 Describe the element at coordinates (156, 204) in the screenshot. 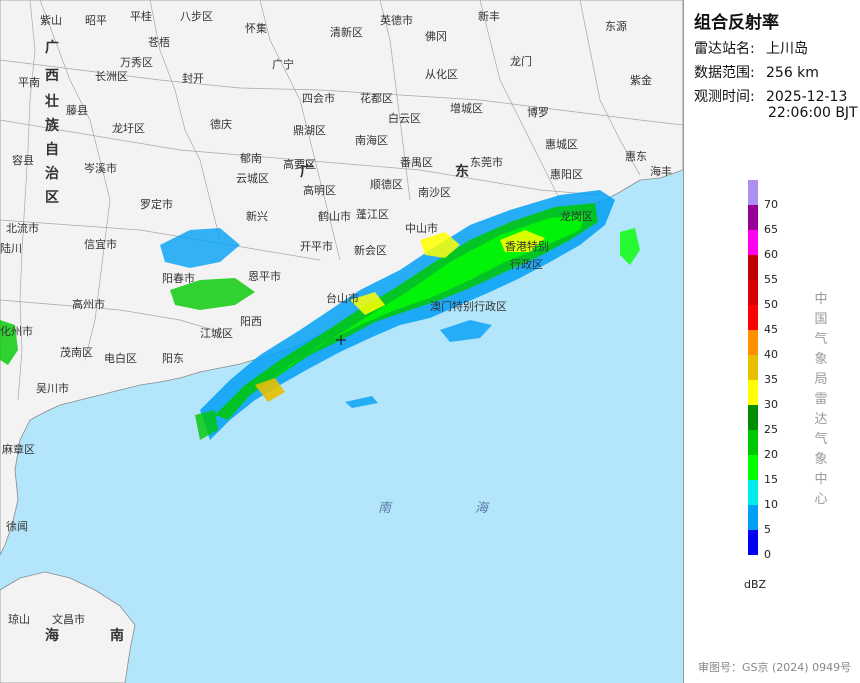

I see `city-label: 罗定市` at that location.